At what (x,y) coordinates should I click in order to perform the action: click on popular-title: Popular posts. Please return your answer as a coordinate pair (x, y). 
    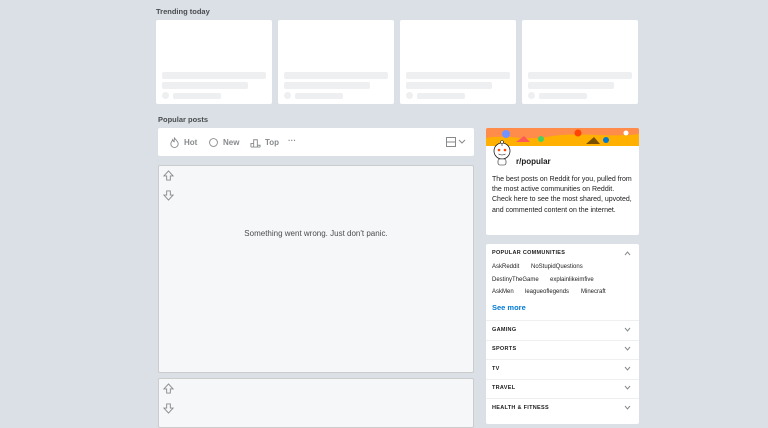
    Looking at the image, I should click on (183, 119).